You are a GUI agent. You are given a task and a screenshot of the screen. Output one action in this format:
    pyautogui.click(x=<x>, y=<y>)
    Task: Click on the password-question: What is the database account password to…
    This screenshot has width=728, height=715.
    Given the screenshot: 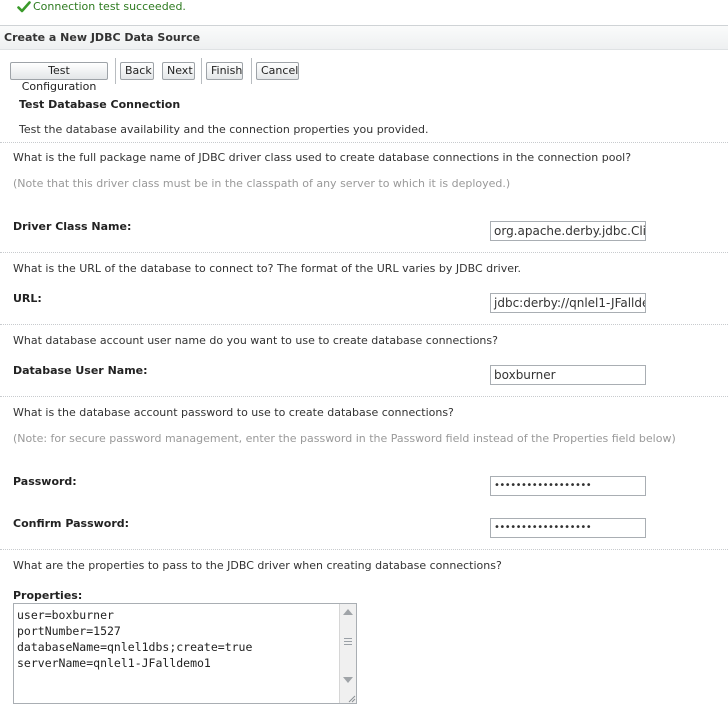 What is the action you would take?
    pyautogui.click(x=233, y=412)
    